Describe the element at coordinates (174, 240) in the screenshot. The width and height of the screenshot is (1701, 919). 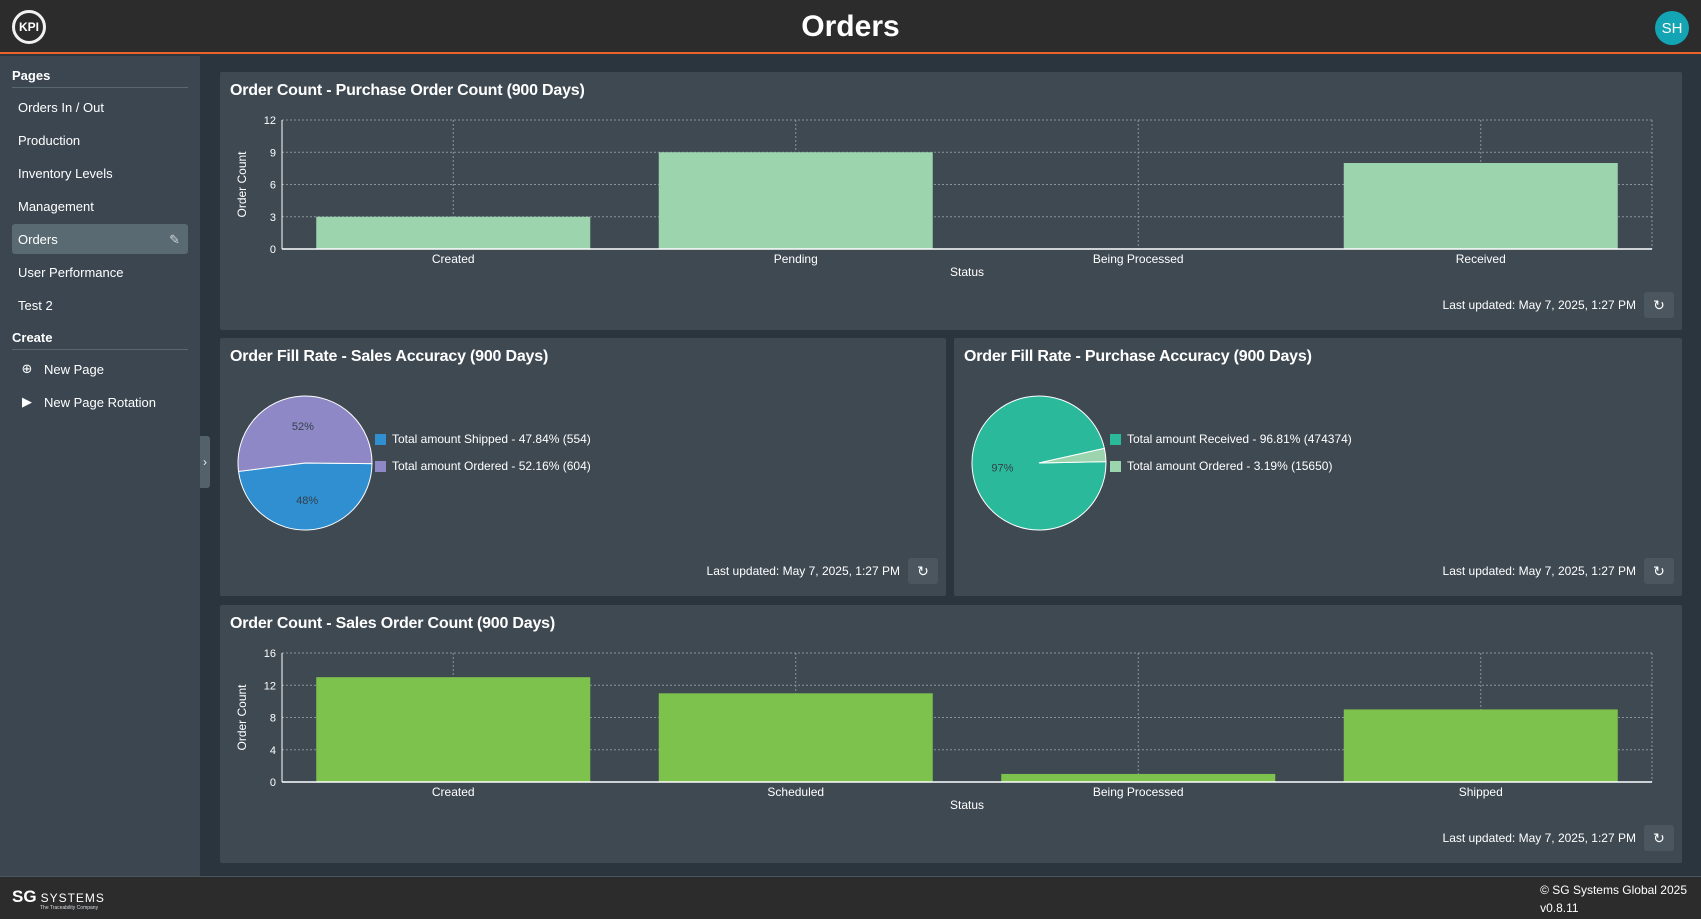
I see `edit-pencil-icon: ✎` at that location.